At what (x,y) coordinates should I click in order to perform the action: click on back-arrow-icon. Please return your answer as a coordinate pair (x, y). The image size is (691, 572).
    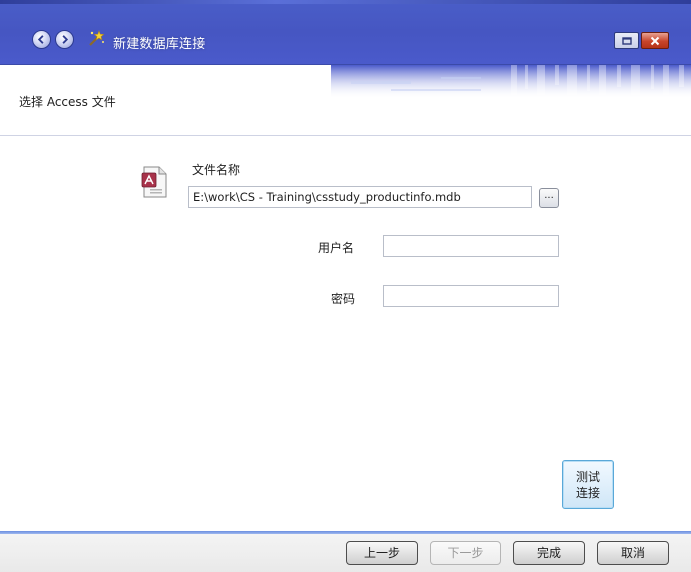
    Looking at the image, I should click on (41, 39).